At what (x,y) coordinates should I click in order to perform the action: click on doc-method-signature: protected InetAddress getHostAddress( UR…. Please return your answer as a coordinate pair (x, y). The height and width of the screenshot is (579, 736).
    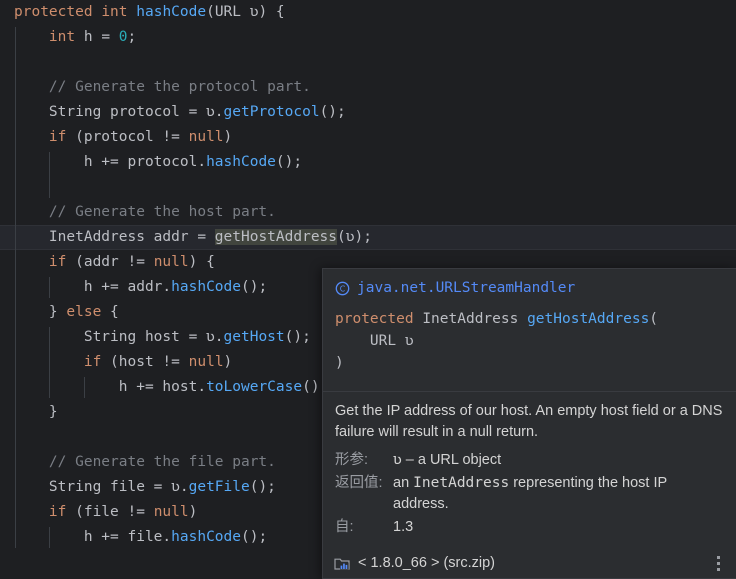
    Looking at the image, I should click on (529, 341).